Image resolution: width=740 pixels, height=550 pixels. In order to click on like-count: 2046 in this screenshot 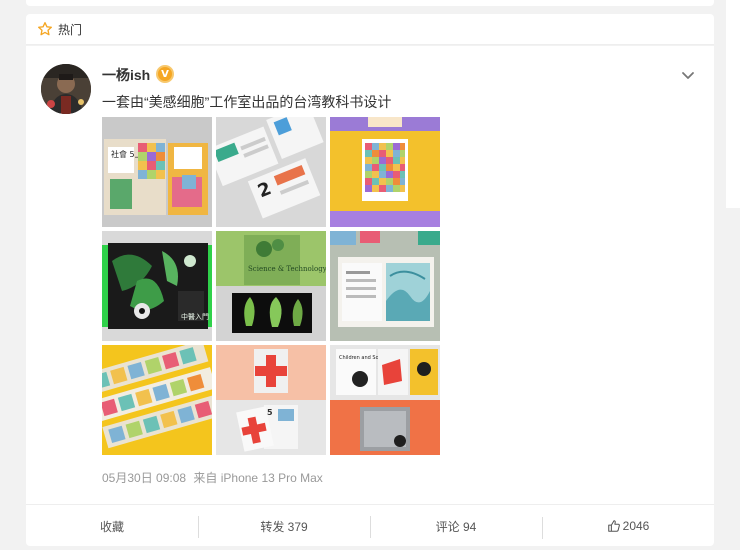, I will do `click(636, 526)`.